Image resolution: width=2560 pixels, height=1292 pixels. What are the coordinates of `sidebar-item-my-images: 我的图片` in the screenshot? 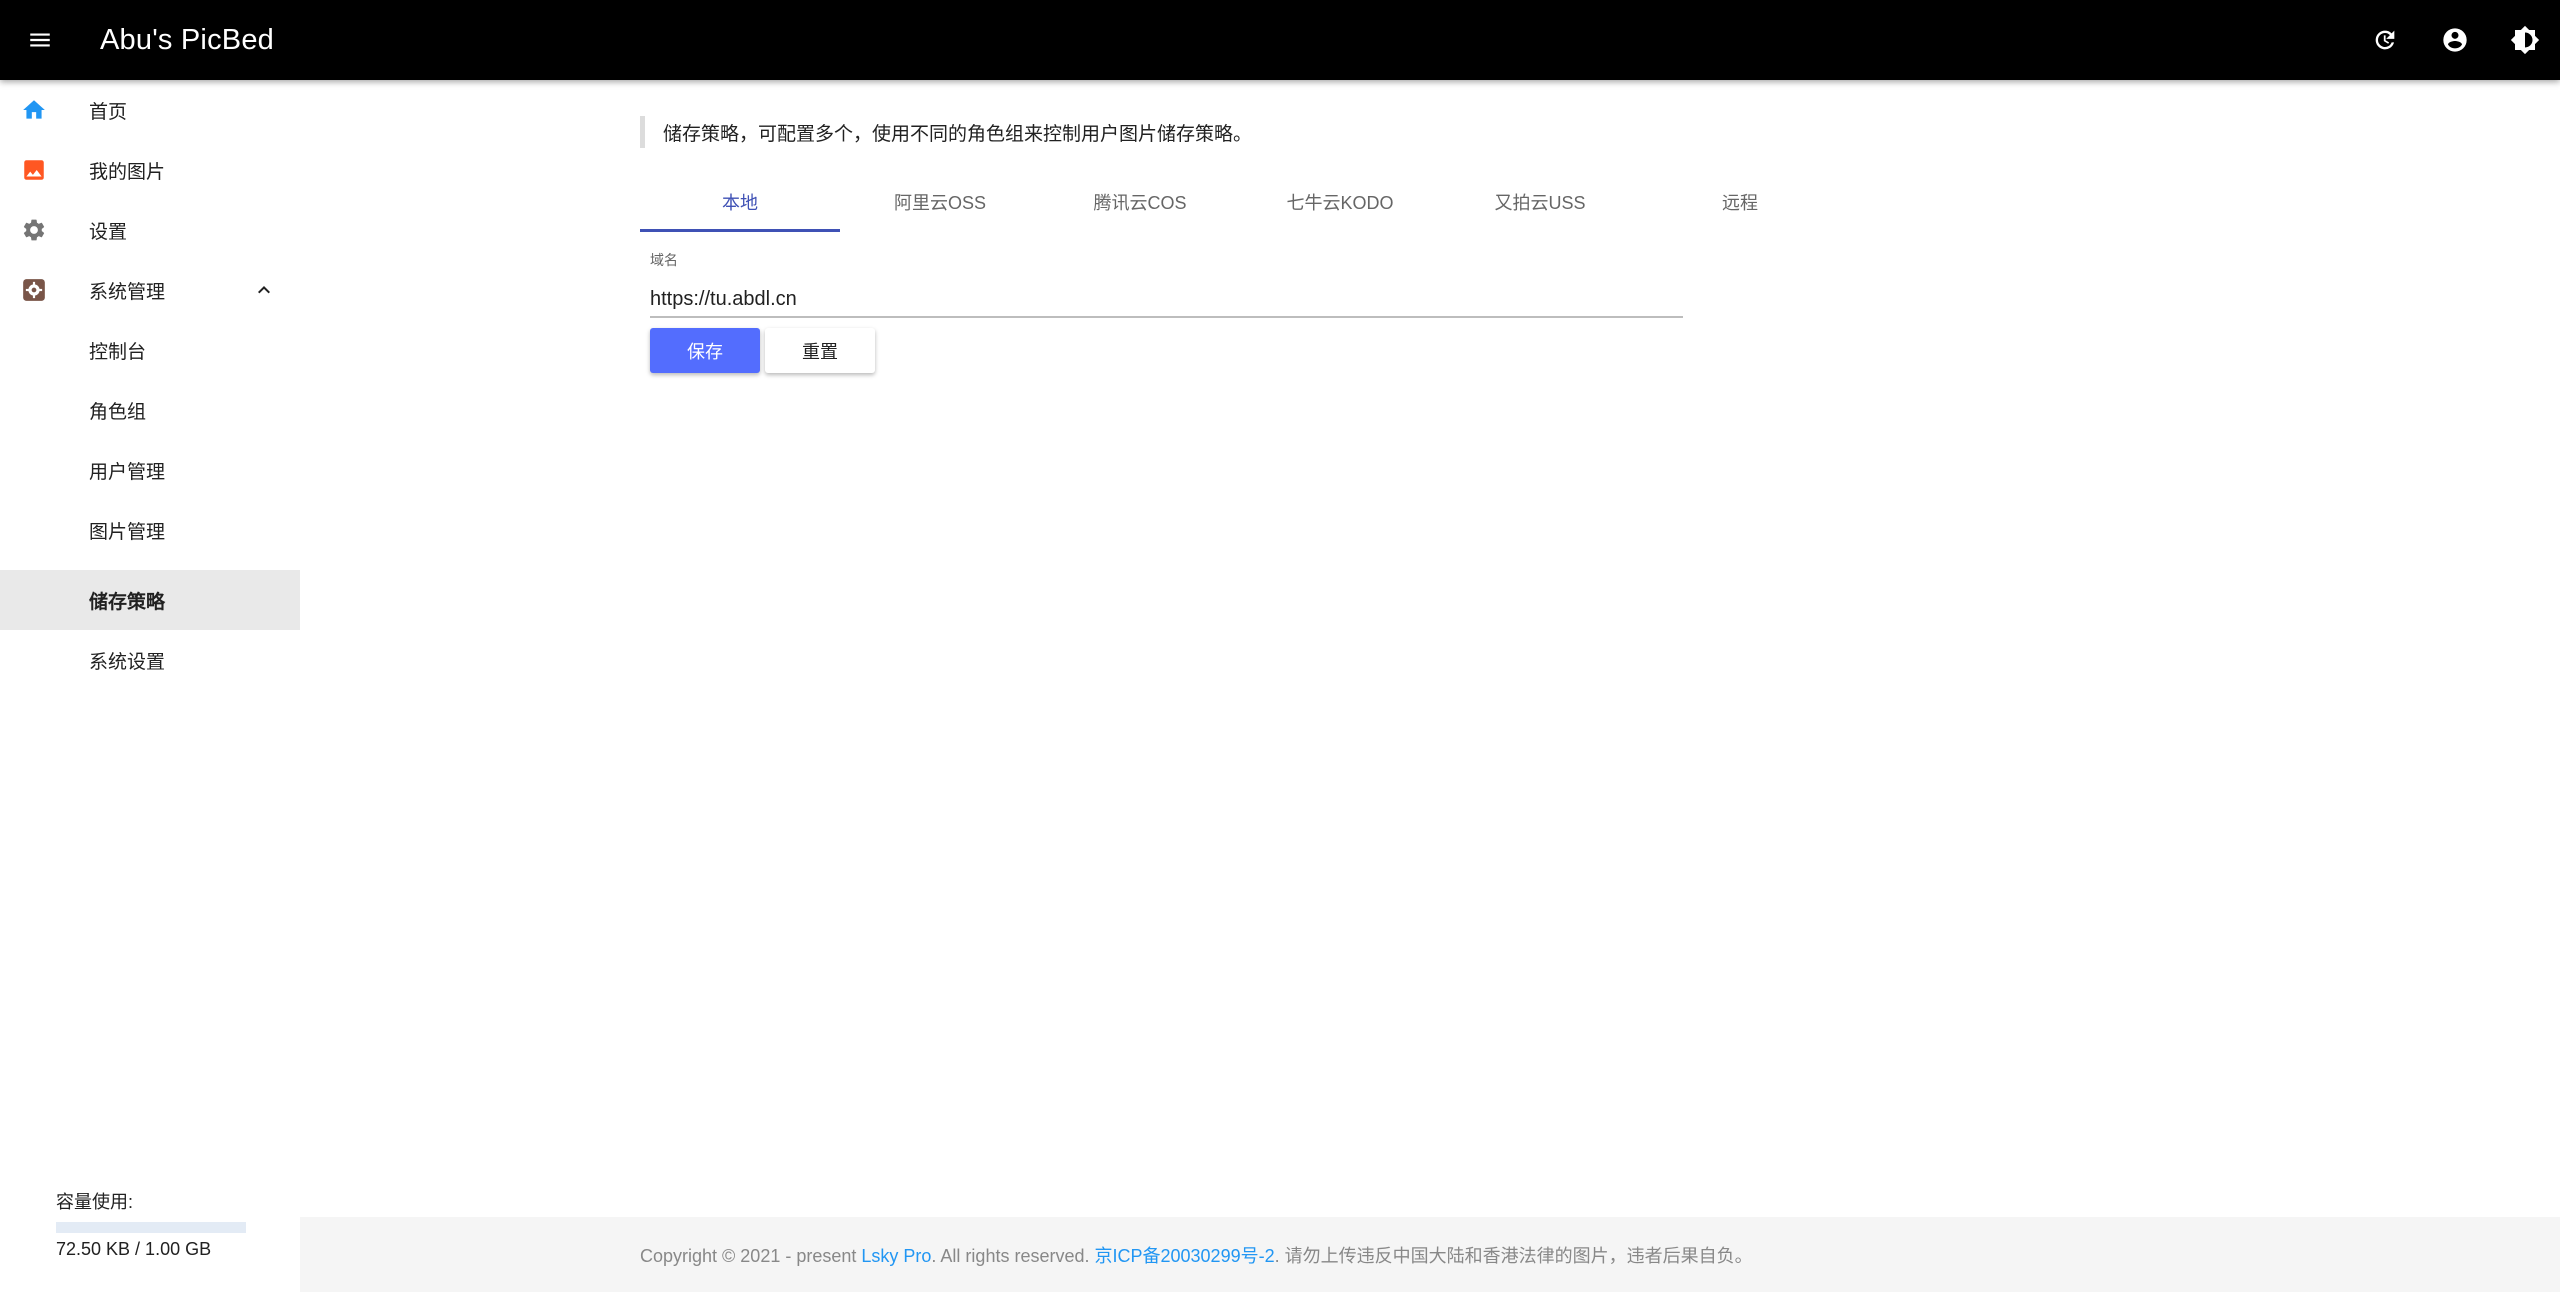 It's located at (150, 170).